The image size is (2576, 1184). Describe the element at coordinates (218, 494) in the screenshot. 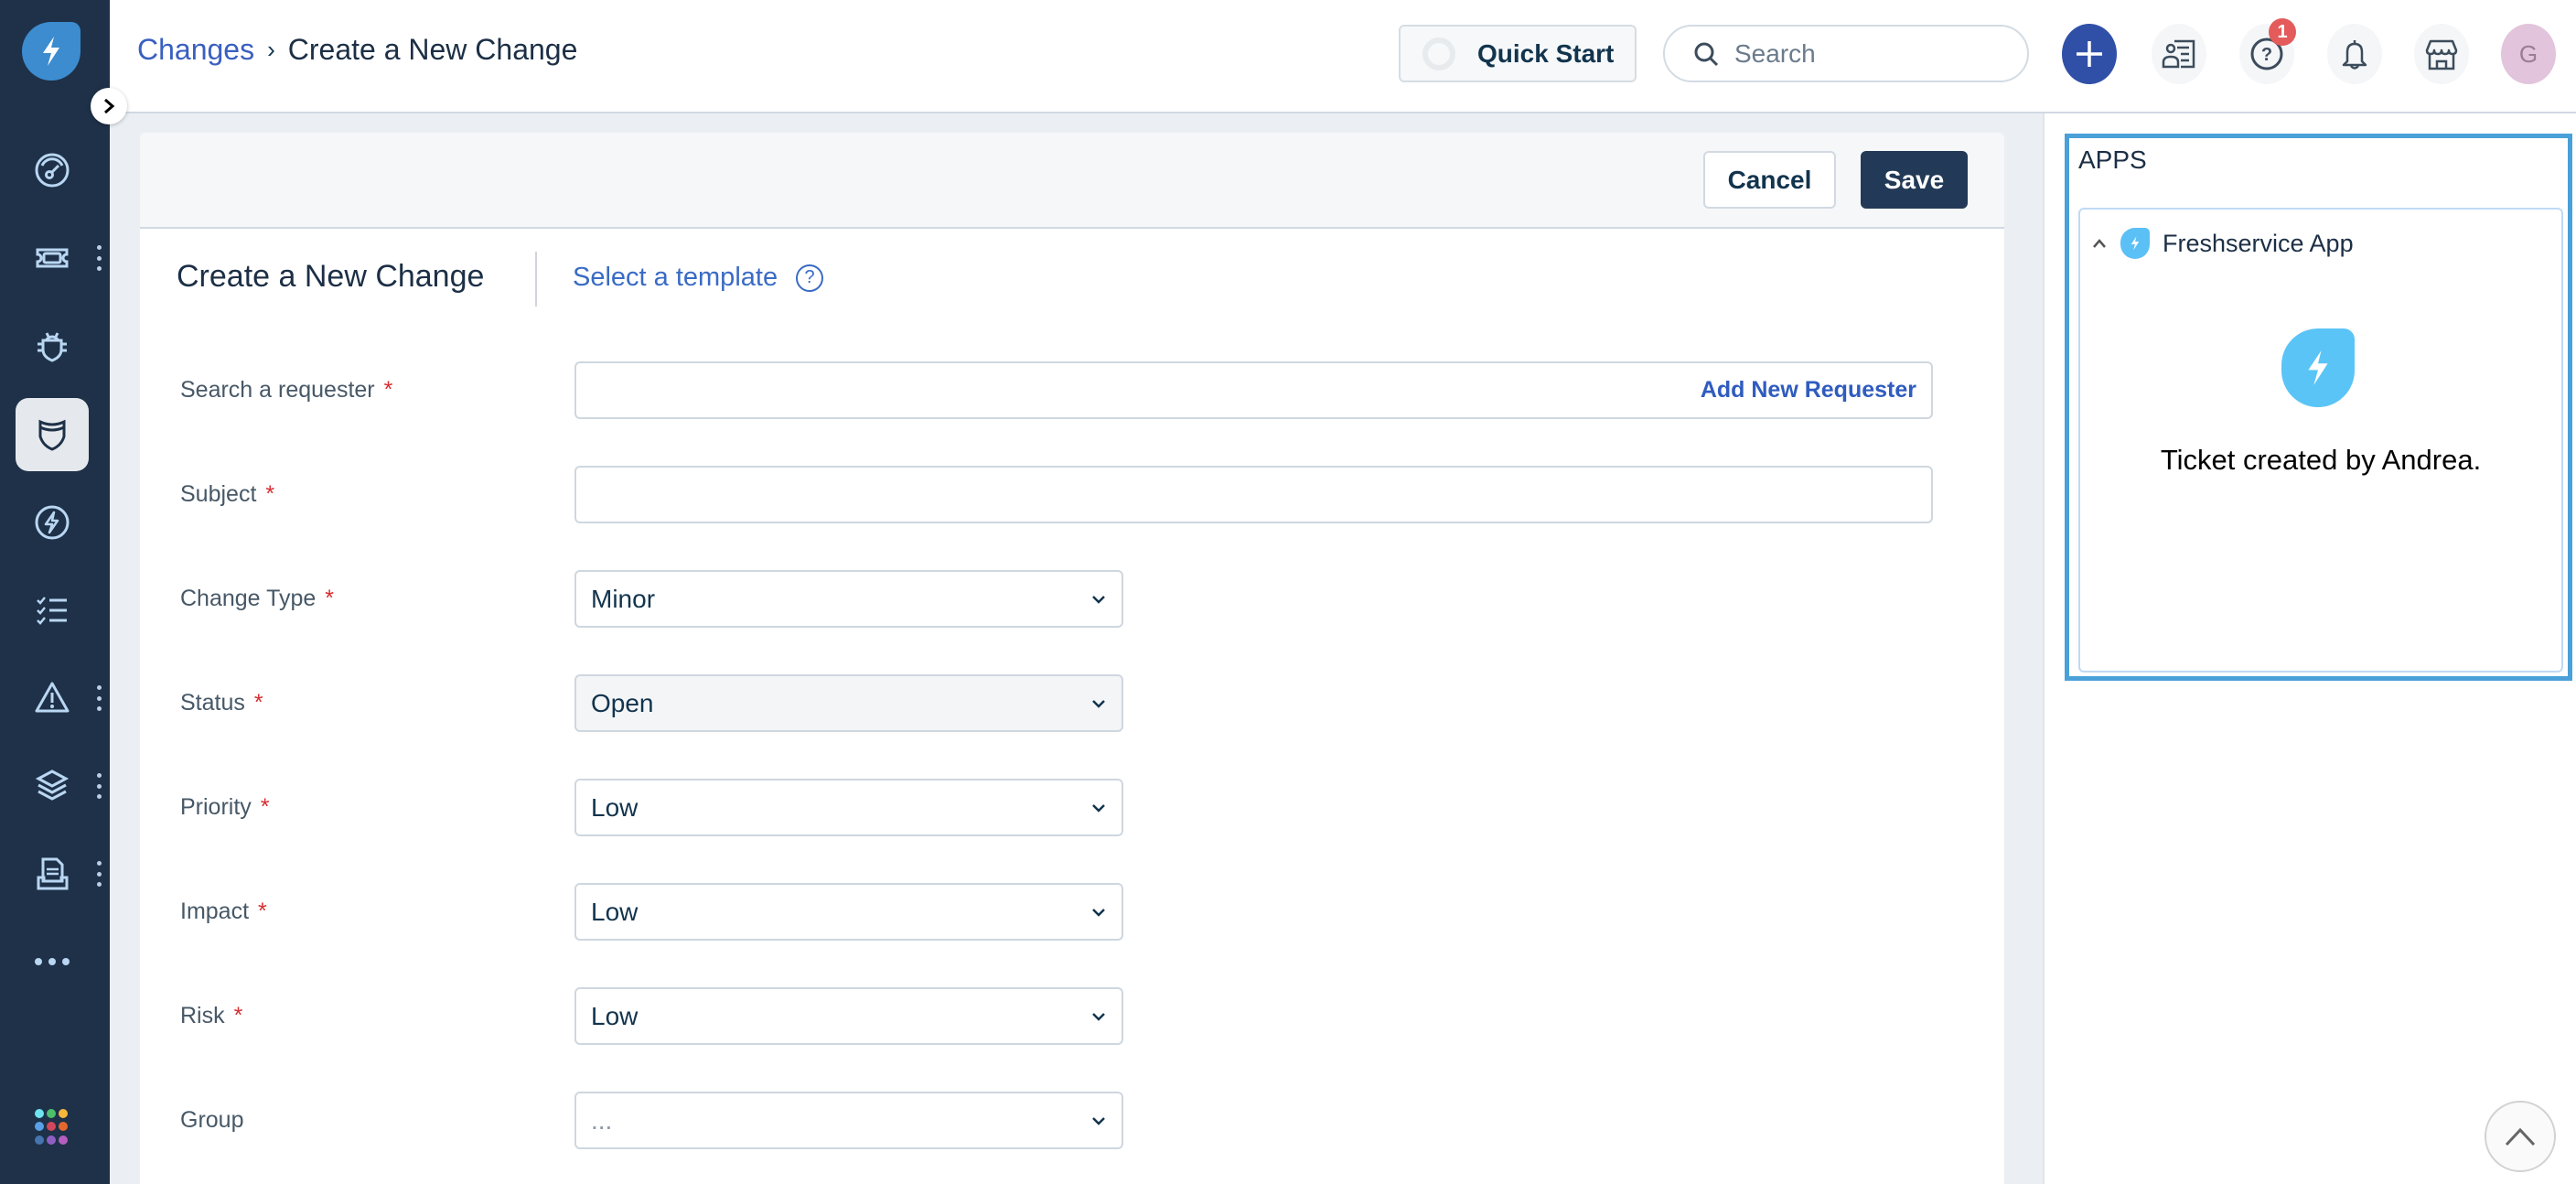

I see `subject-label-text: Subject` at that location.